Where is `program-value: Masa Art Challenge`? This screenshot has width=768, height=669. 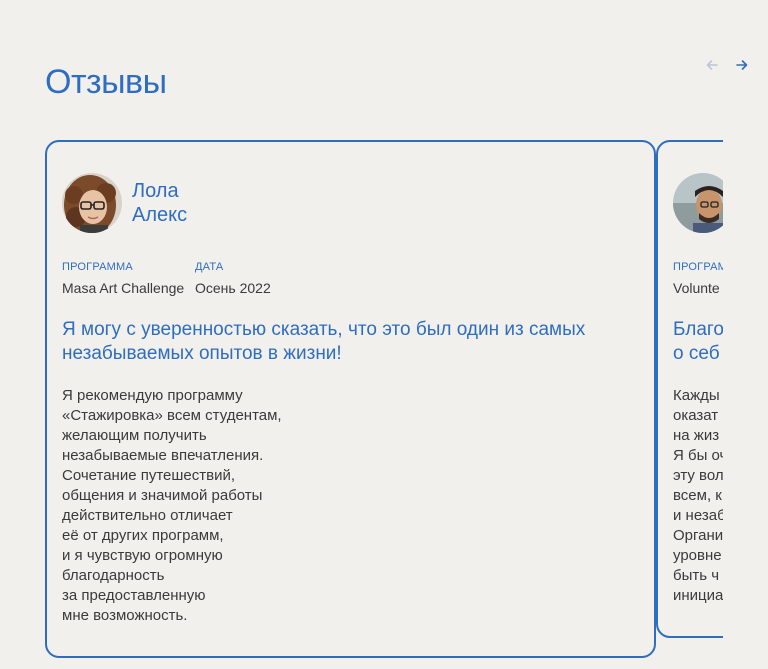 program-value: Masa Art Challenge is located at coordinates (123, 288).